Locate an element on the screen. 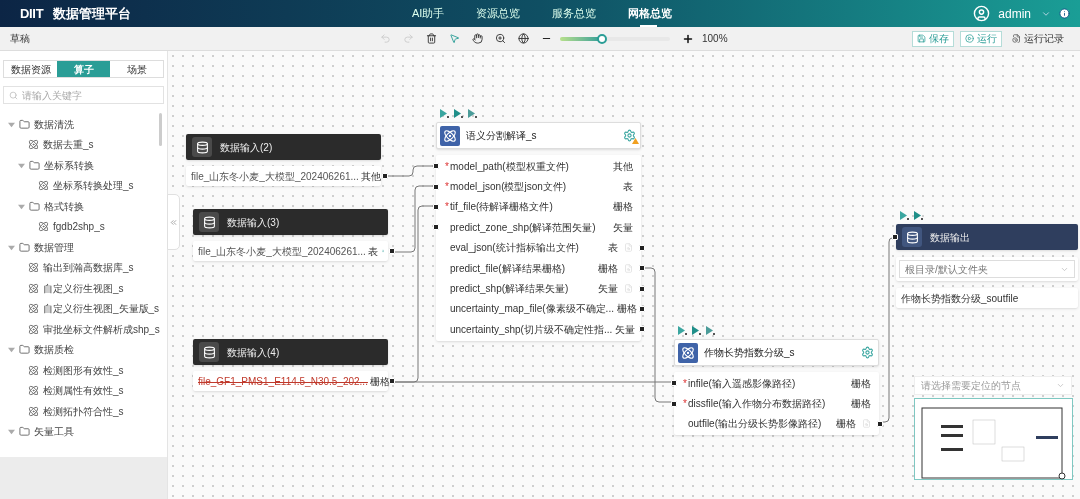  tree-item: 数据去重_s is located at coordinates (68, 145).